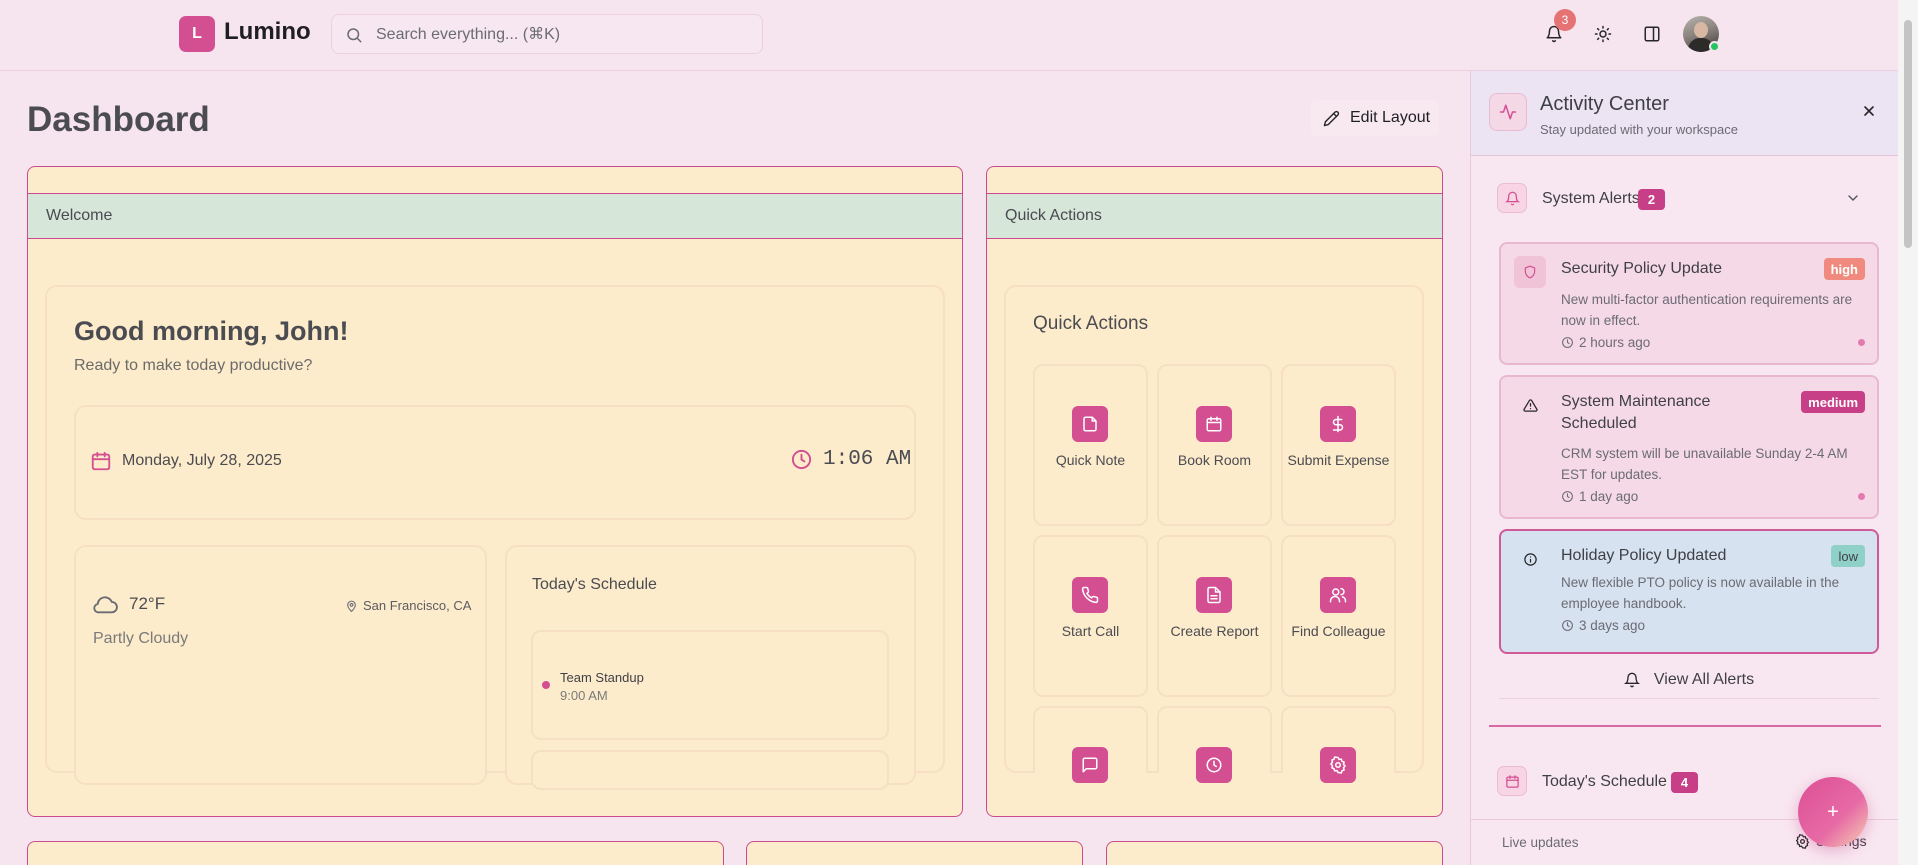 This screenshot has width=1918, height=865. I want to click on search-input, so click(556, 35).